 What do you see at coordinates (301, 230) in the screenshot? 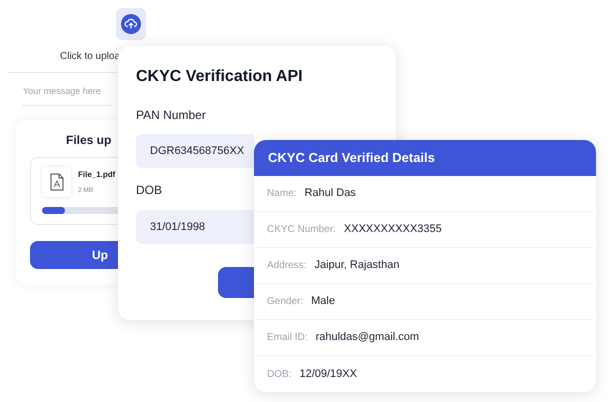
I see `detail-label: CKYC Number:` at bounding box center [301, 230].